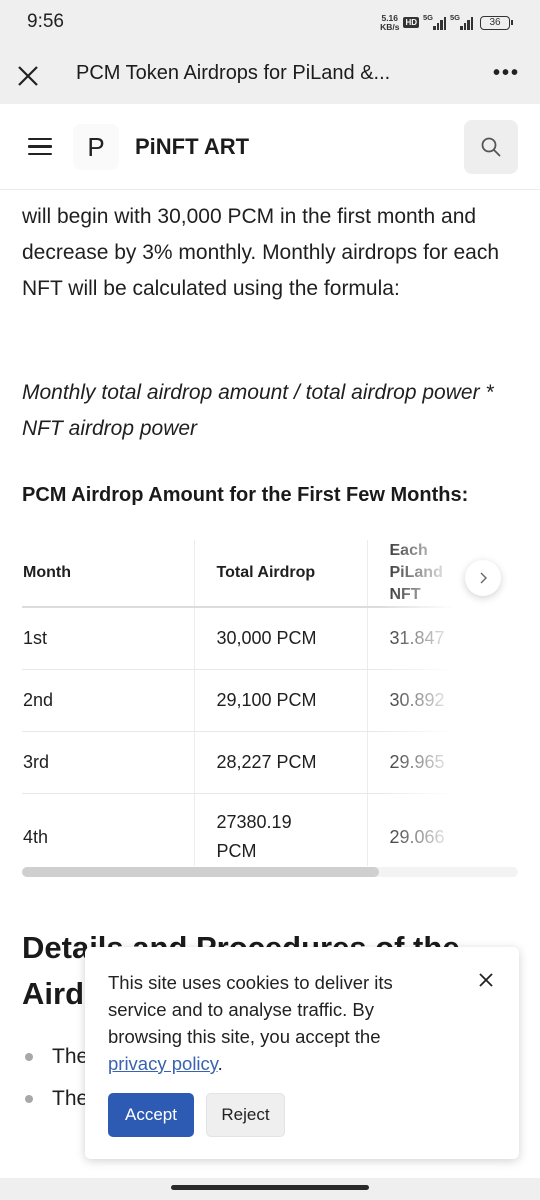 The width and height of the screenshot is (540, 1200). I want to click on chevron-right-icon, so click(483, 578).